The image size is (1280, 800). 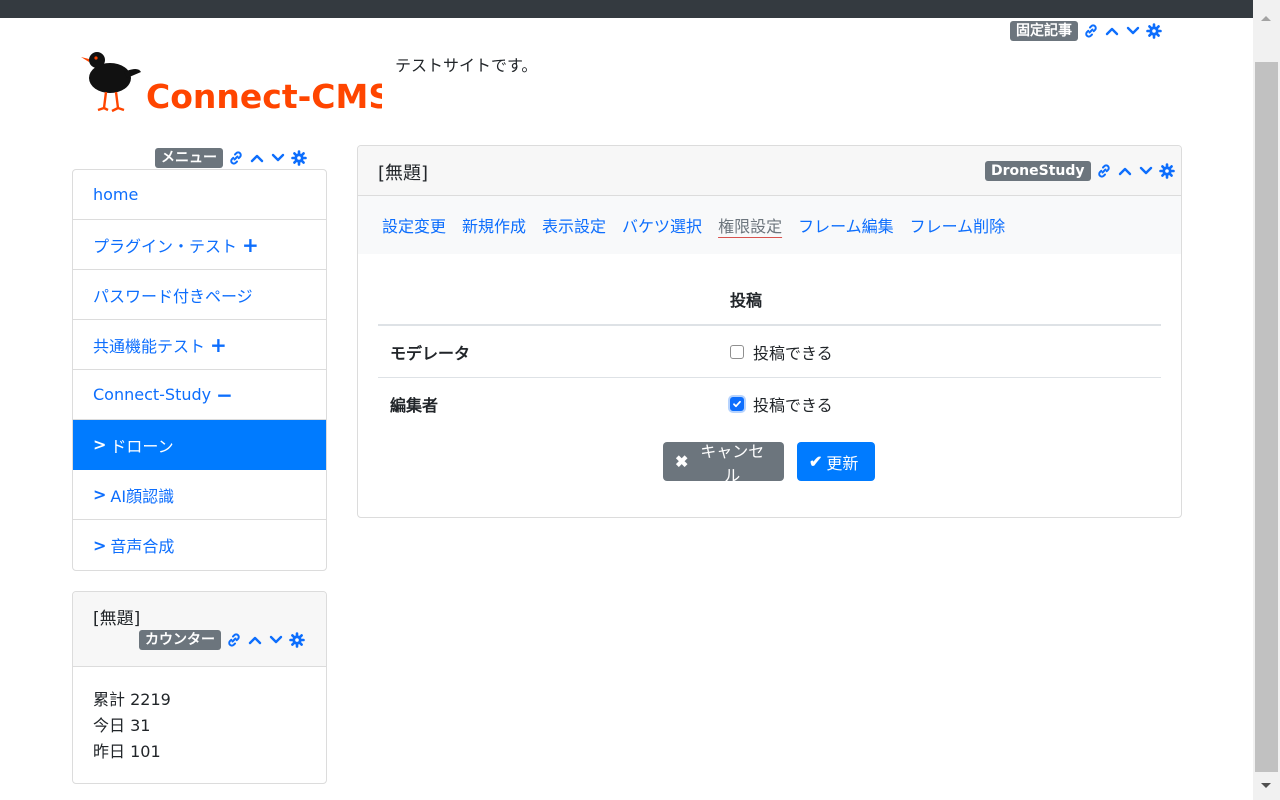 I want to click on counter-frame-controls: カウンター, so click(x=222, y=640).